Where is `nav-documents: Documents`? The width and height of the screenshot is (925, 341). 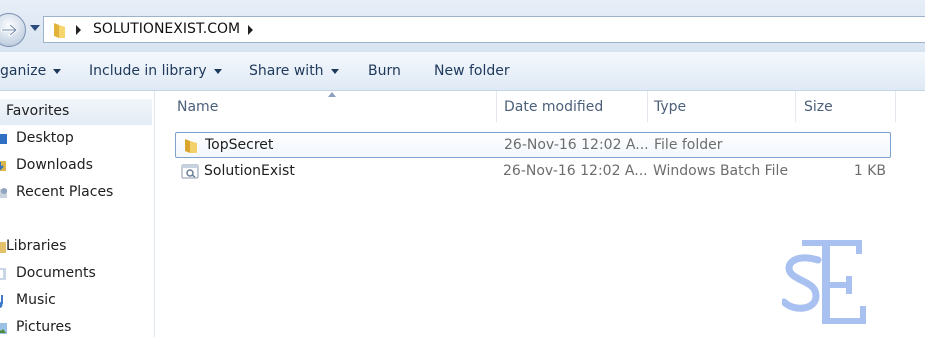
nav-documents: Documents is located at coordinates (76, 275).